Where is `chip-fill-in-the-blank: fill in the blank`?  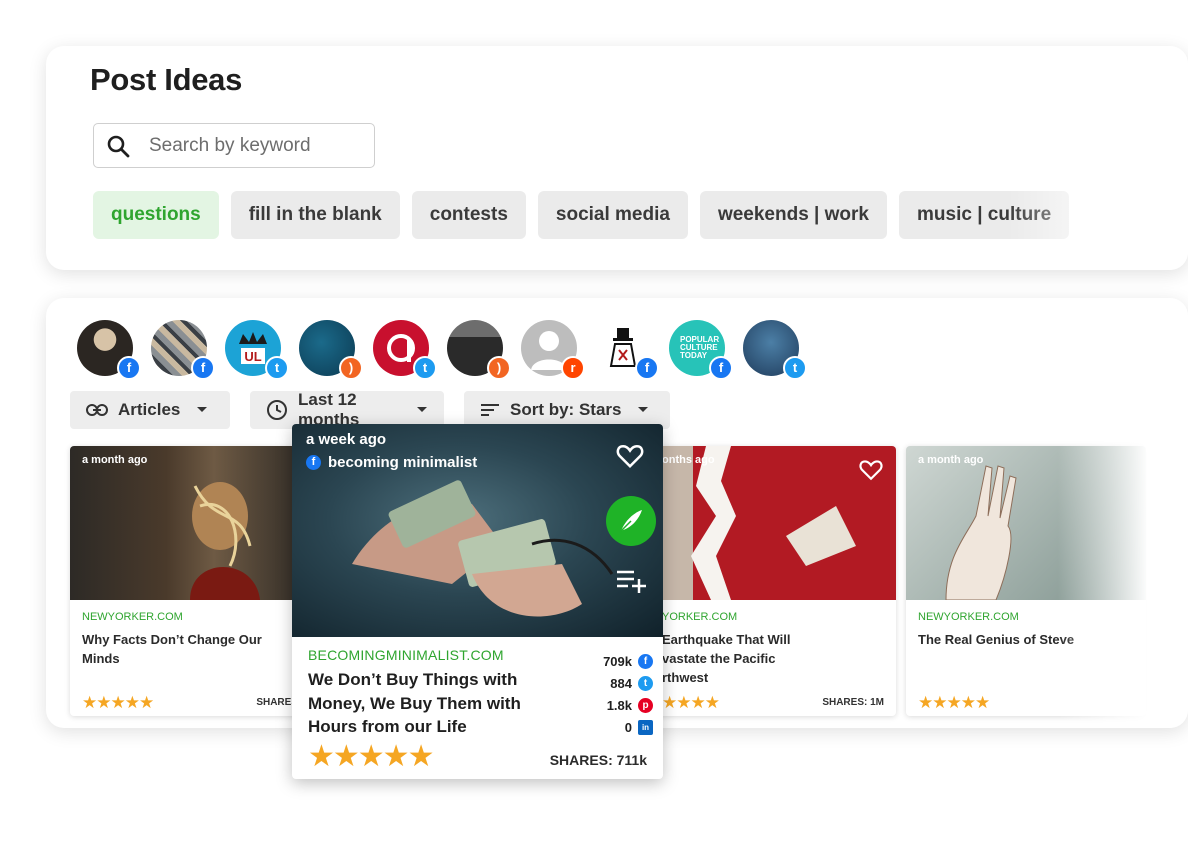 chip-fill-in-the-blank: fill in the blank is located at coordinates (315, 215).